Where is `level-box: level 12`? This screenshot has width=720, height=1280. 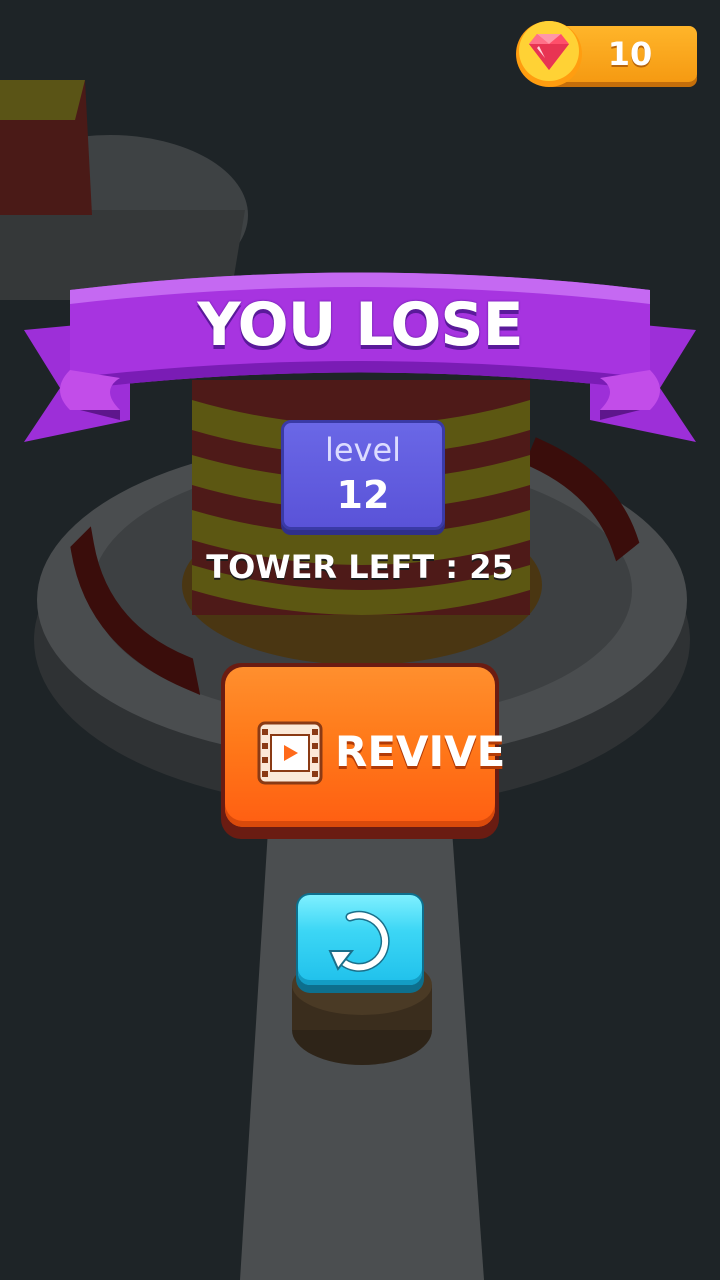 level-box: level 12 is located at coordinates (363, 475).